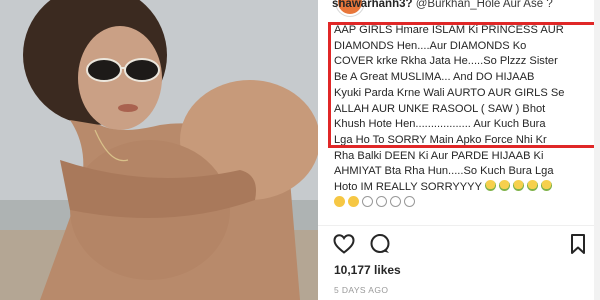  Describe the element at coordinates (372, 5) in the screenshot. I see `comment-author: shawarhanh3?` at that location.